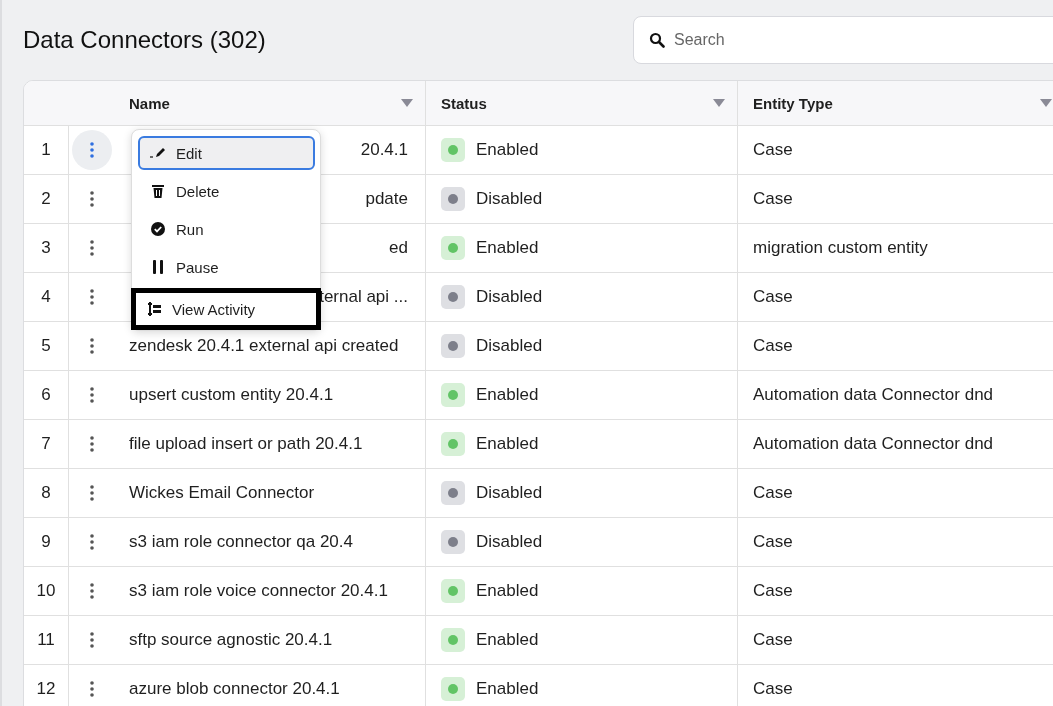  I want to click on menu-item: Pause, so click(226, 267).